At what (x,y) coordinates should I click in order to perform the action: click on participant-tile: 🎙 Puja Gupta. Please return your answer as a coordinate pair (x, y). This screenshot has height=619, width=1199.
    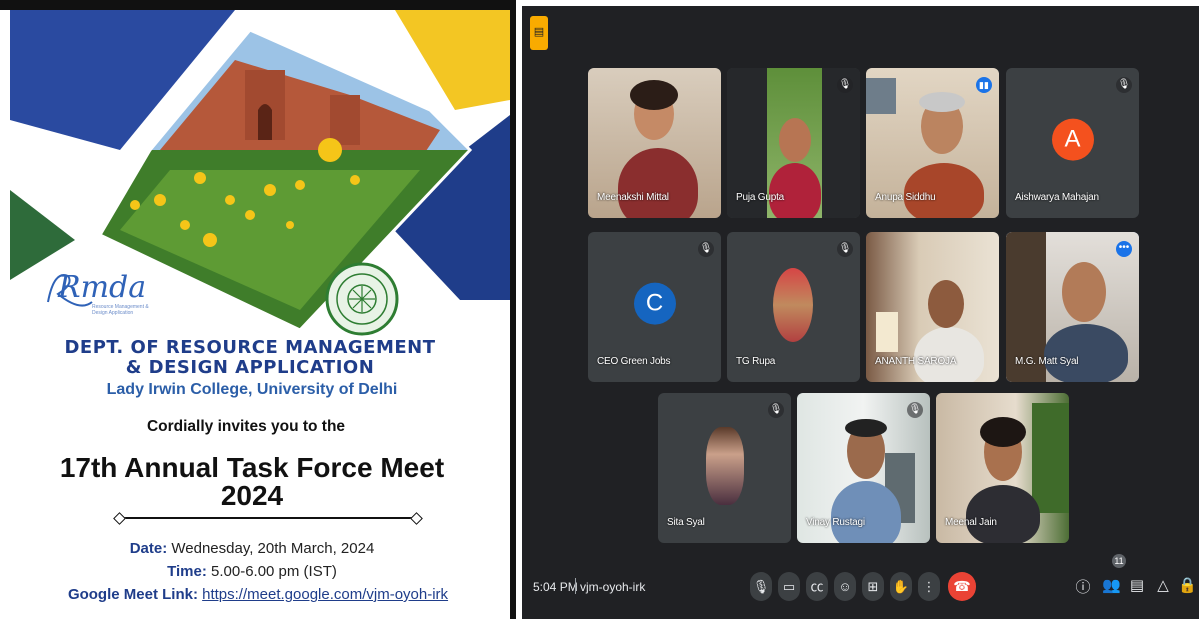
    Looking at the image, I should click on (793, 143).